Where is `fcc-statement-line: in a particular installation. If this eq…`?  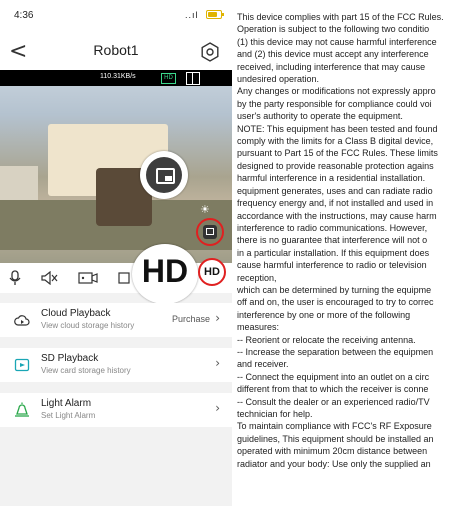
fcc-statement-line: in a particular installation. If this eq… is located at coordinates (333, 252).